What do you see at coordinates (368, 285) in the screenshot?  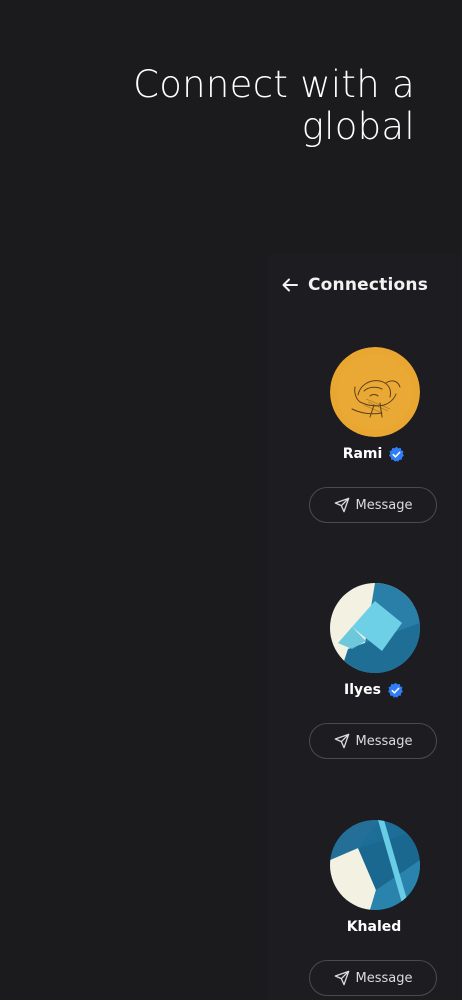 I see `page-title: Connections` at bounding box center [368, 285].